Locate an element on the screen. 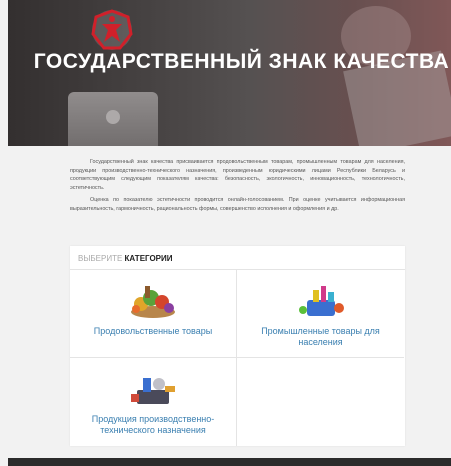 The width and height of the screenshot is (451, 466). category-heading-bold: КАТЕГОРИИ is located at coordinates (148, 258).